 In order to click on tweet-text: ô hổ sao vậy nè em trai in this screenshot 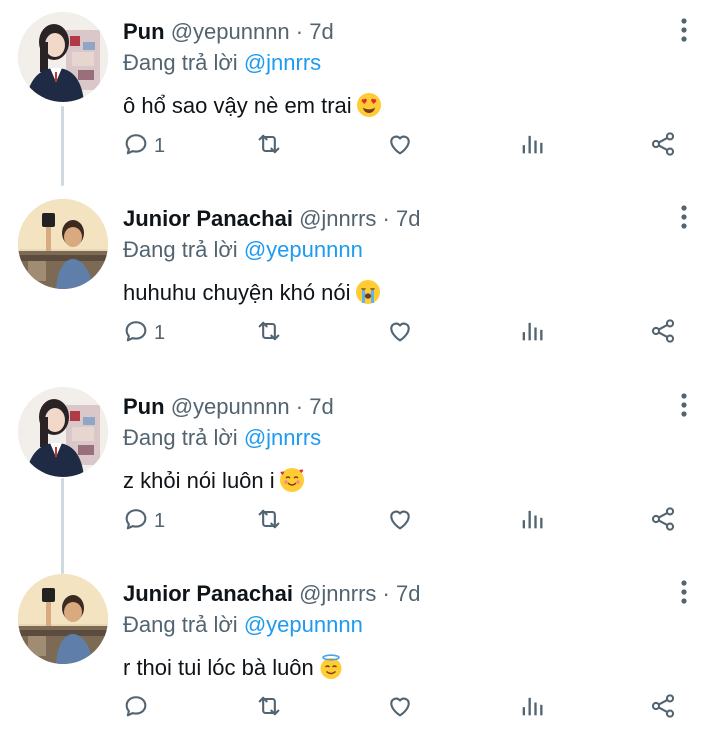, I will do `click(252, 106)`.